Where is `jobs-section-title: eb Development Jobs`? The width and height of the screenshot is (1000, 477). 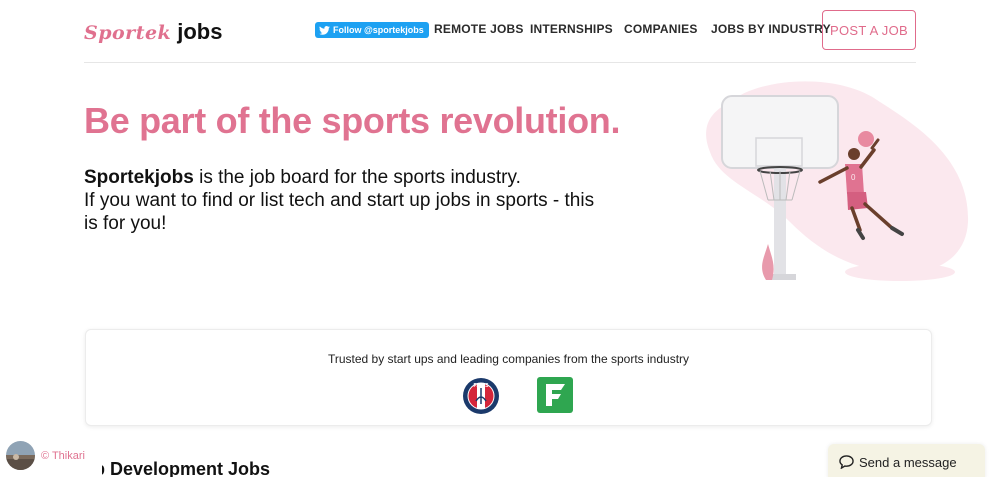 jobs-section-title: eb Development Jobs is located at coordinates (177, 468).